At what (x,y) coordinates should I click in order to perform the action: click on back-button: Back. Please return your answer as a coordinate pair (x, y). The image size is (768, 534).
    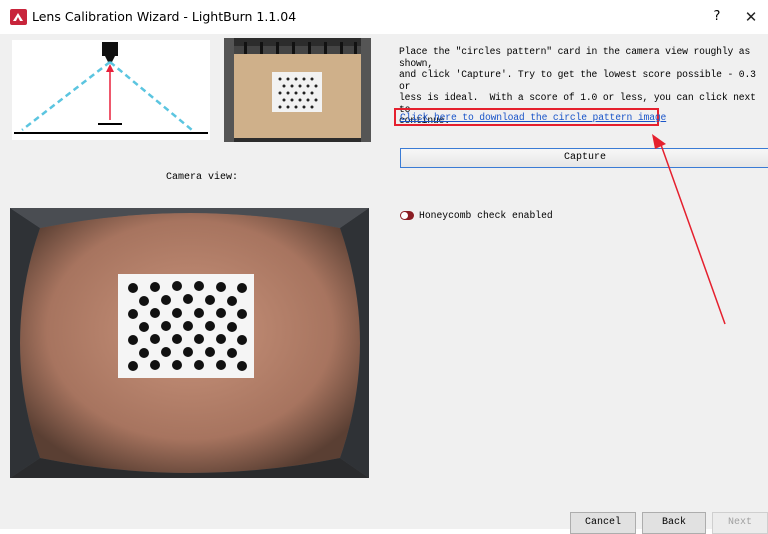
    Looking at the image, I should click on (674, 523).